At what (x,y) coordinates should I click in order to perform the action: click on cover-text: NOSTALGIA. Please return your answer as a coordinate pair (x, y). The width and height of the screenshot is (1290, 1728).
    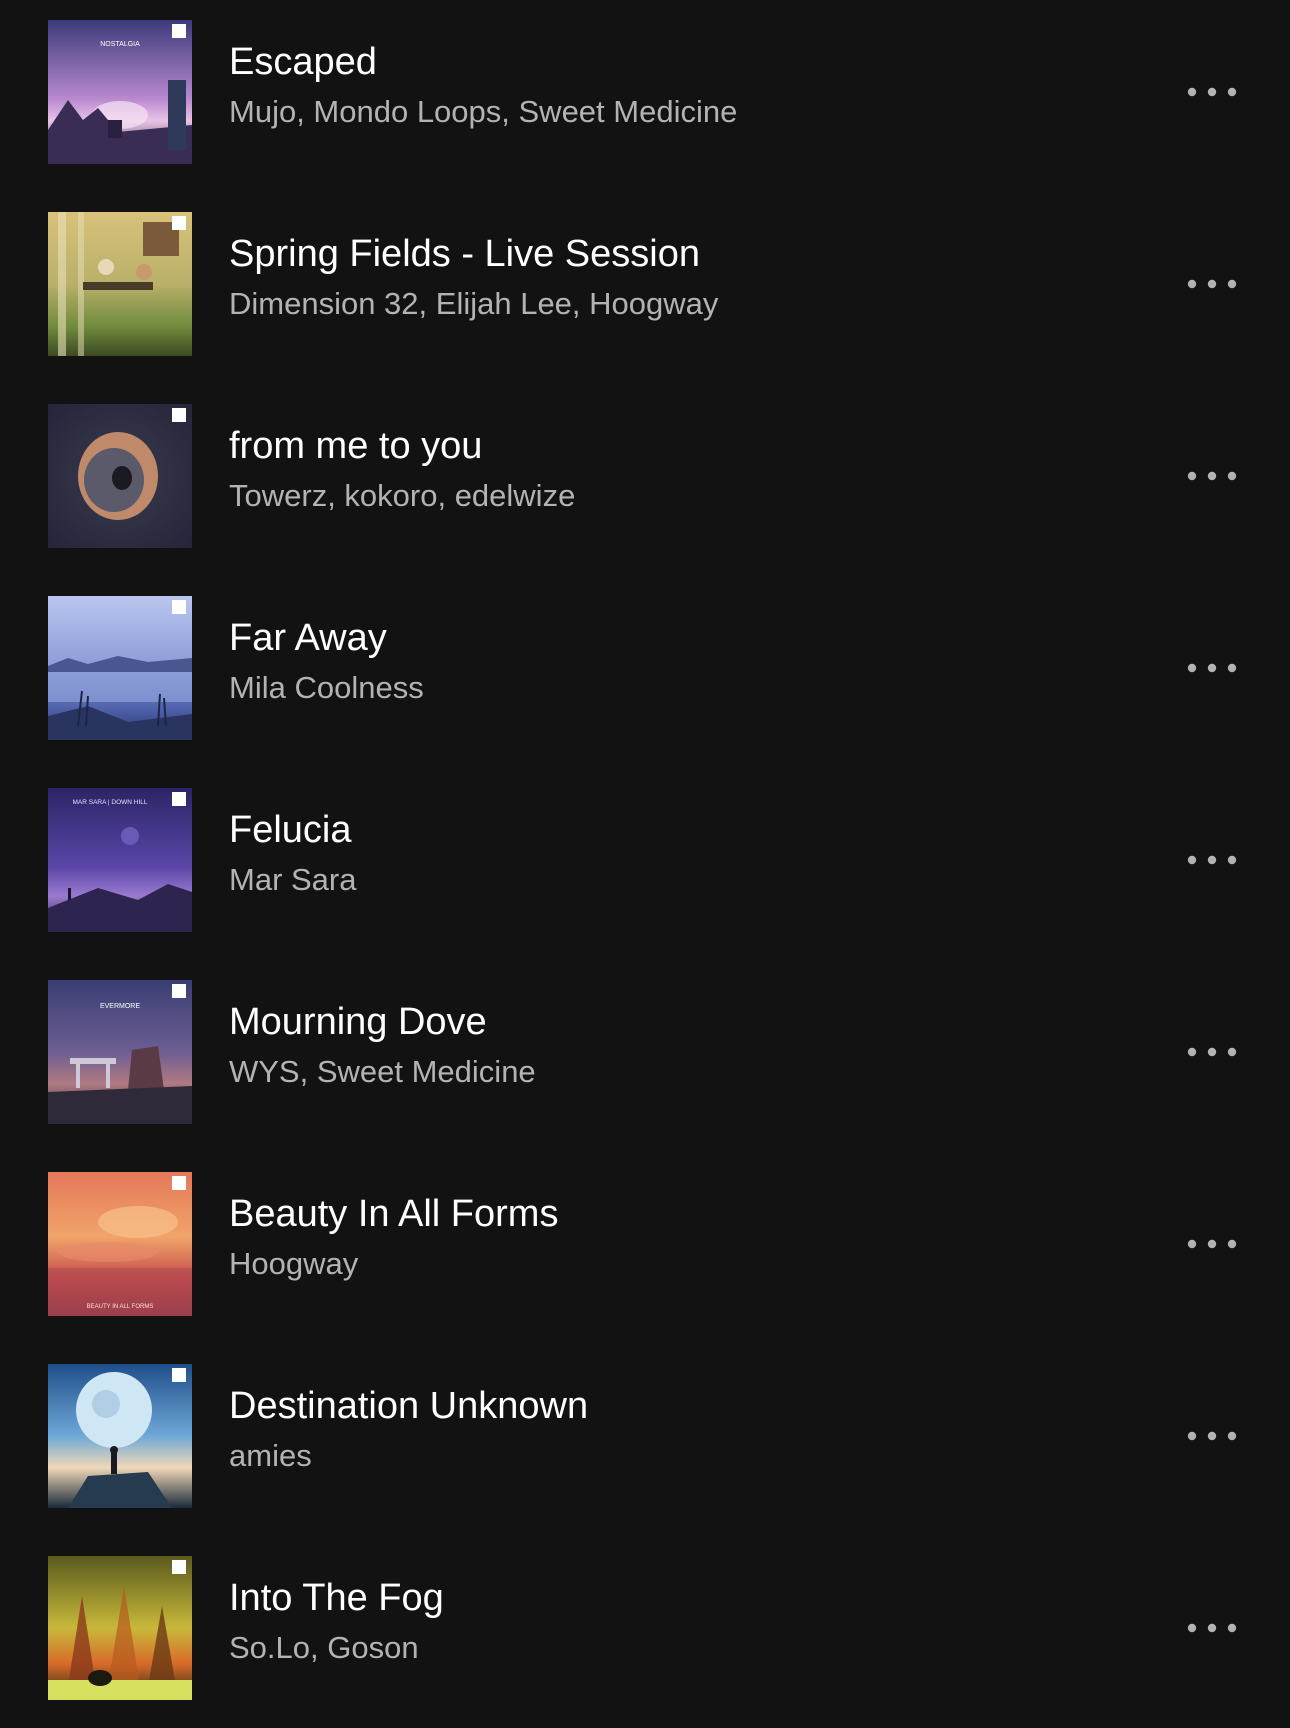
    Looking at the image, I should click on (120, 44).